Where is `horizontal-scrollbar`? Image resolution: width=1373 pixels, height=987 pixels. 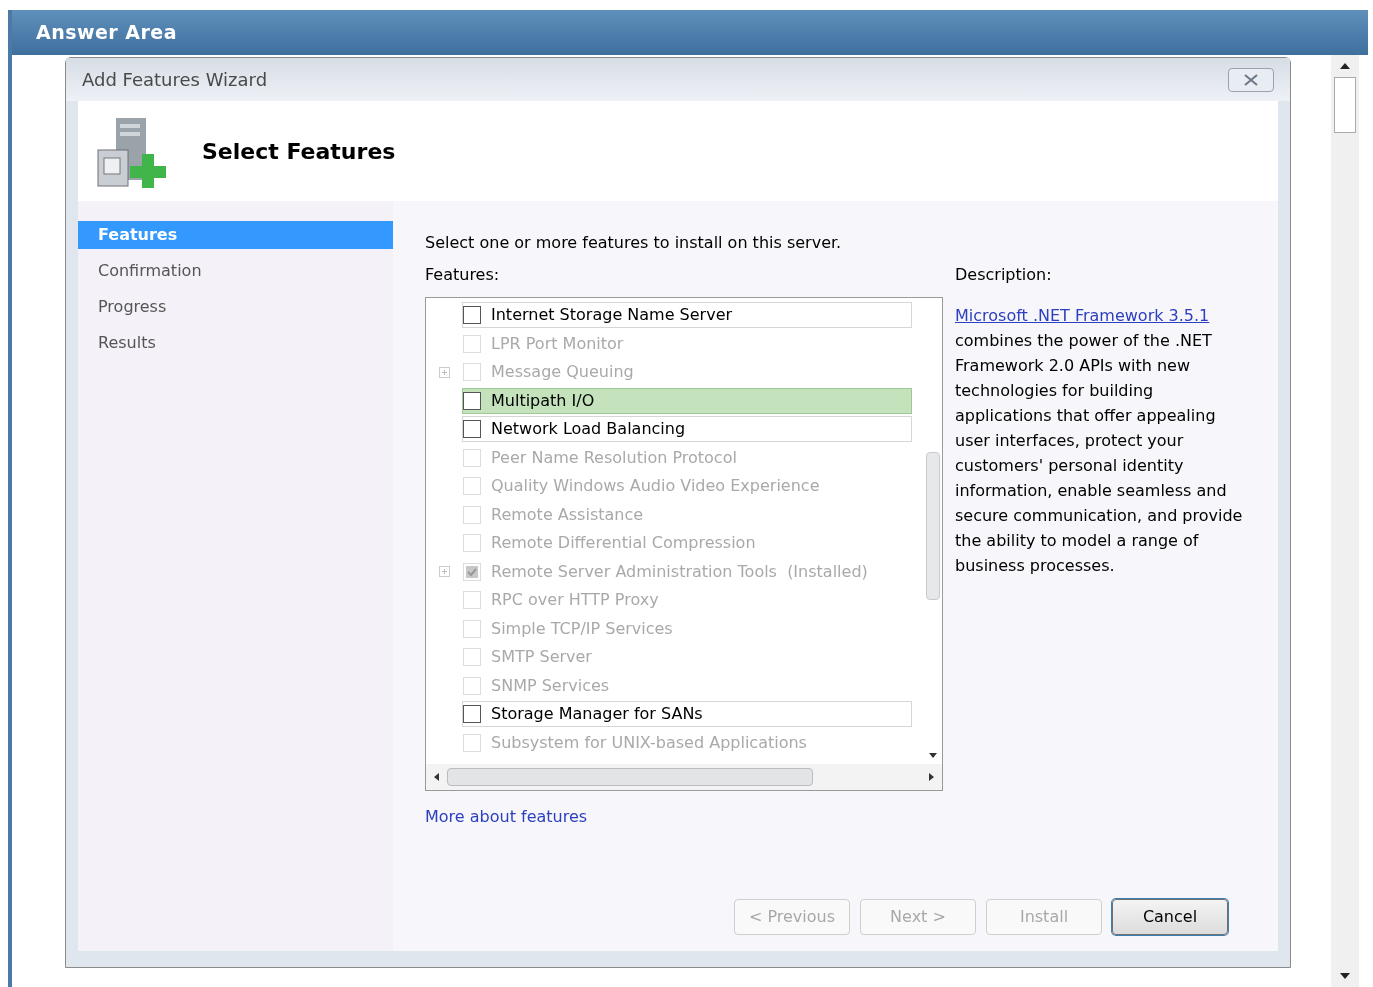
horizontal-scrollbar is located at coordinates (684, 777).